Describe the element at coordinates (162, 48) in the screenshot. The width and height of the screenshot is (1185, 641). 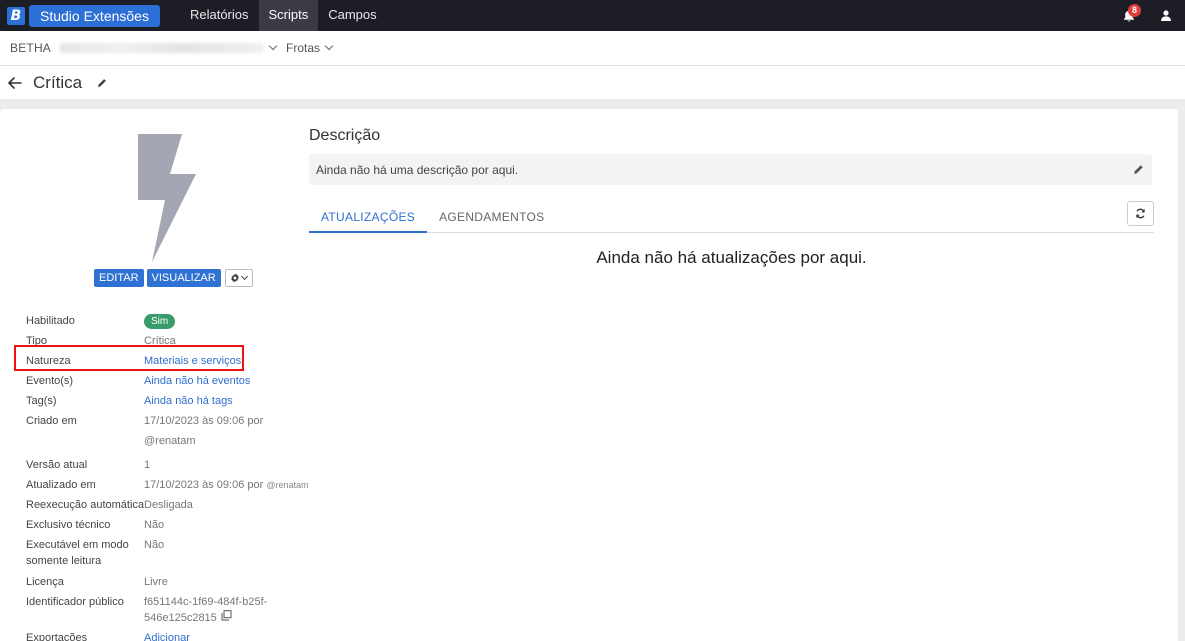
I see `redacted-entity` at that location.